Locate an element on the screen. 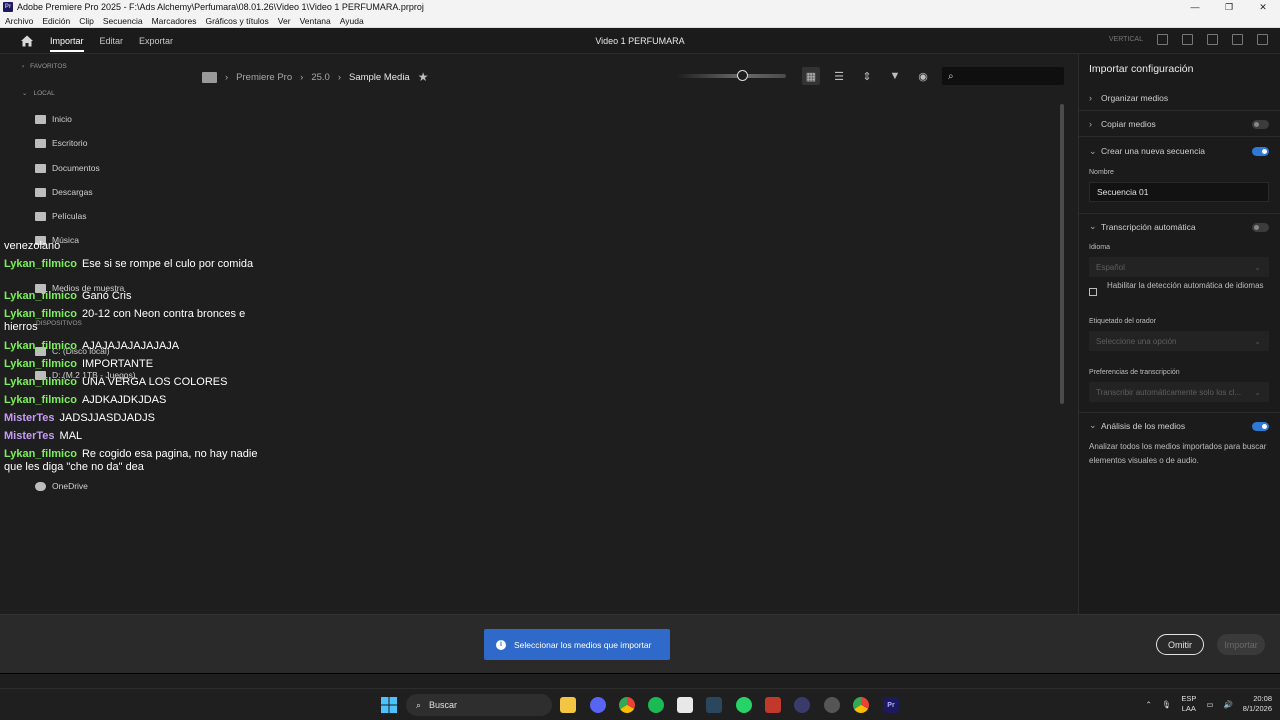  sequence-name-field: Secuencia 01 is located at coordinates (1179, 192).